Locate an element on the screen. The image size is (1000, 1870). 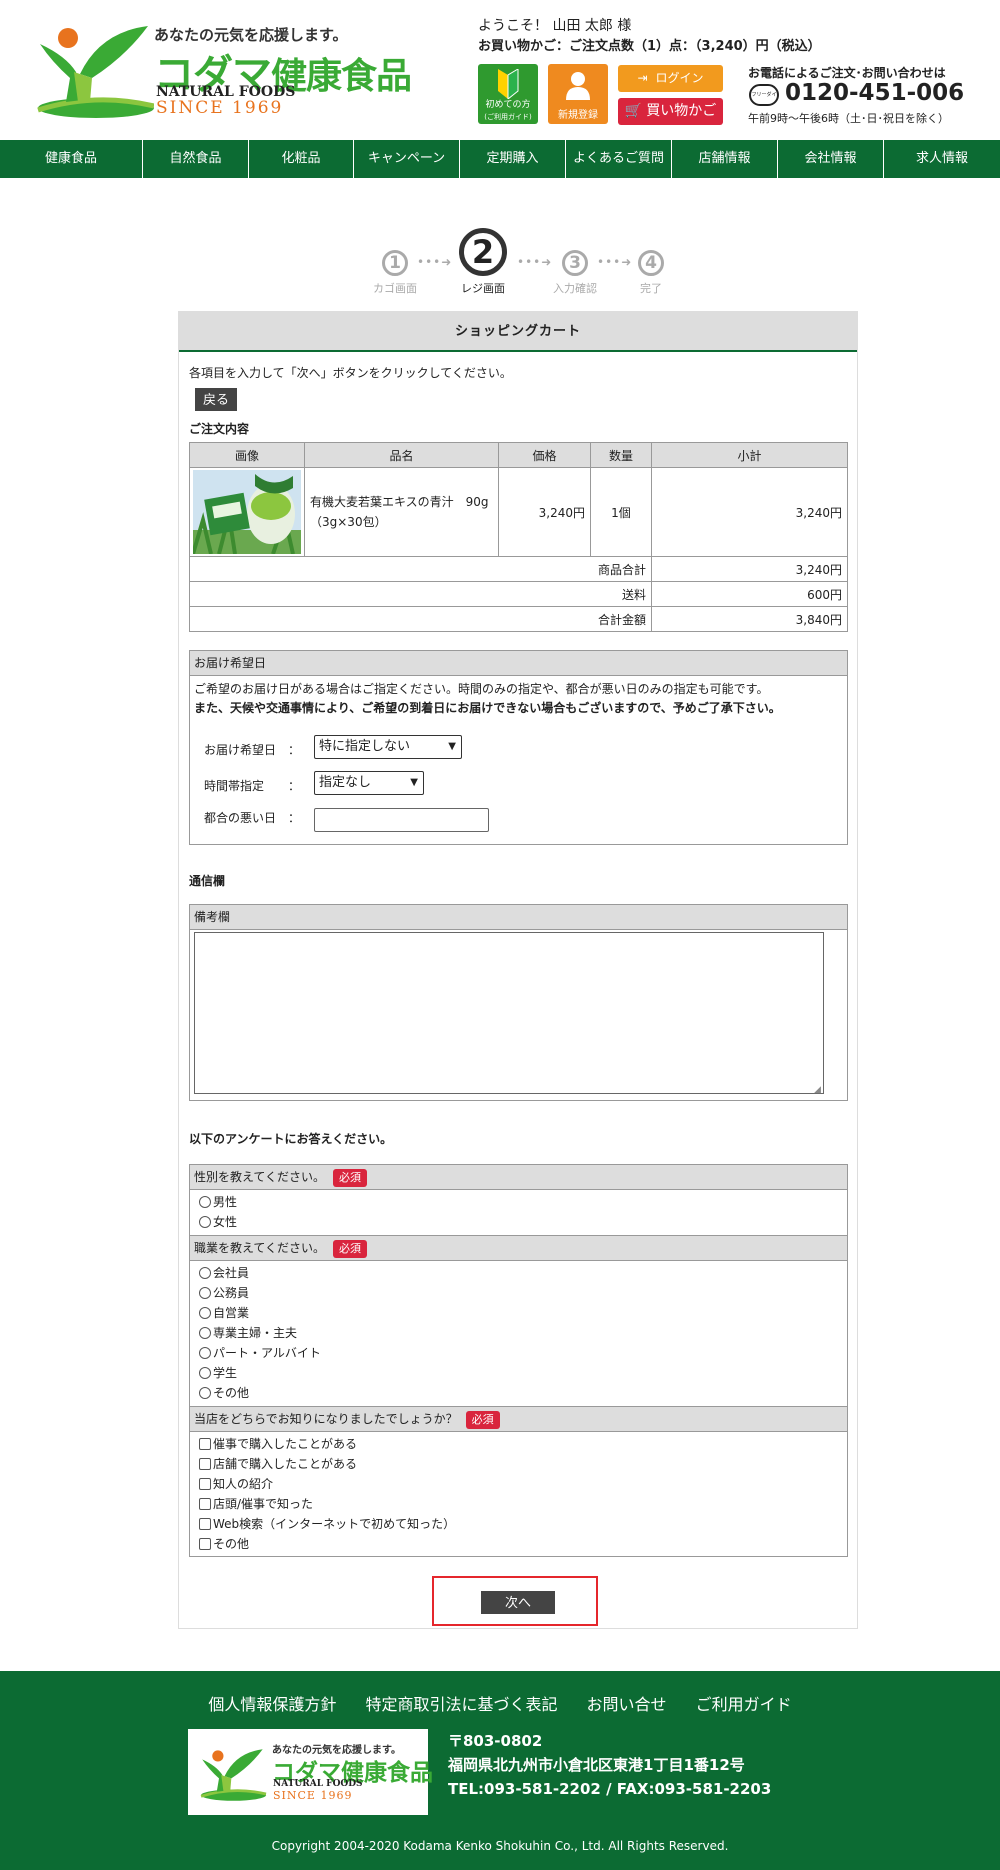
product-image is located at coordinates (247, 512).